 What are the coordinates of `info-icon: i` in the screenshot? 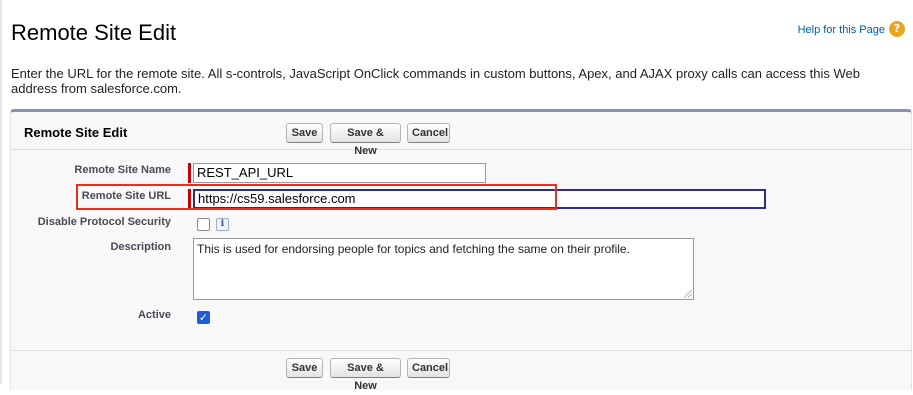 It's located at (222, 224).